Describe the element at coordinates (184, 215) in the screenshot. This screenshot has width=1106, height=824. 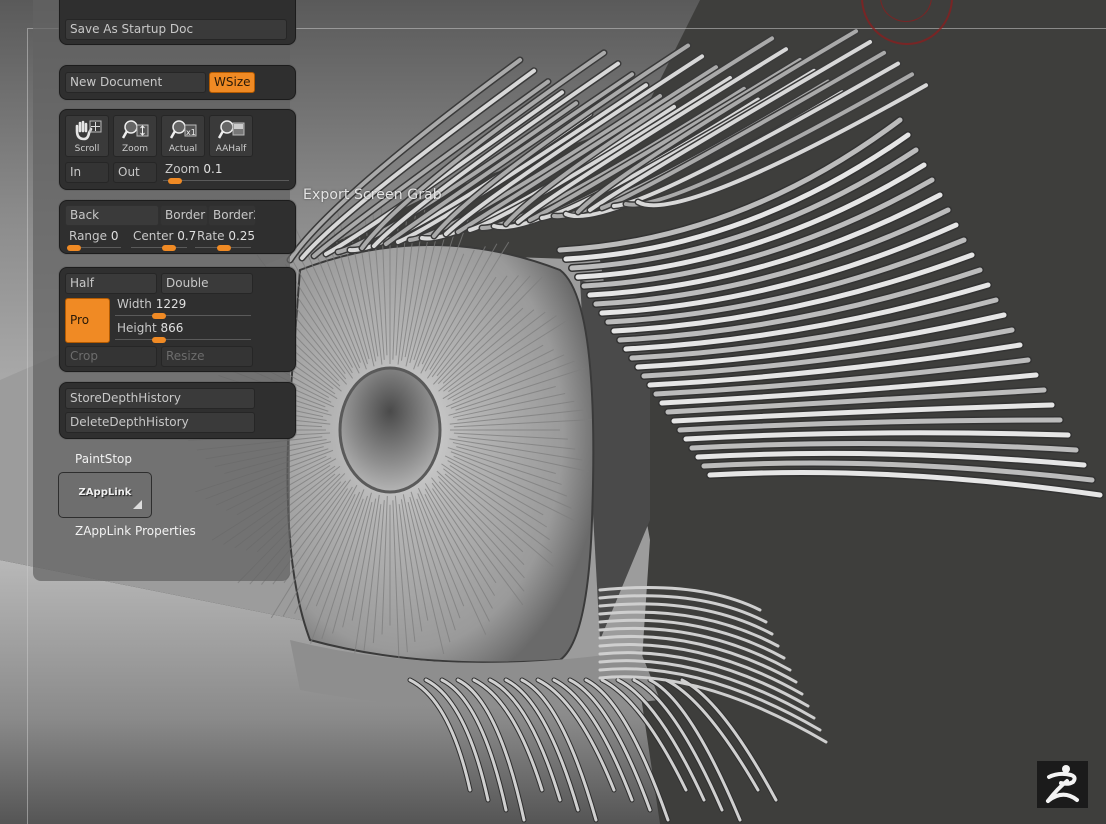
I see `border-button: Border` at that location.